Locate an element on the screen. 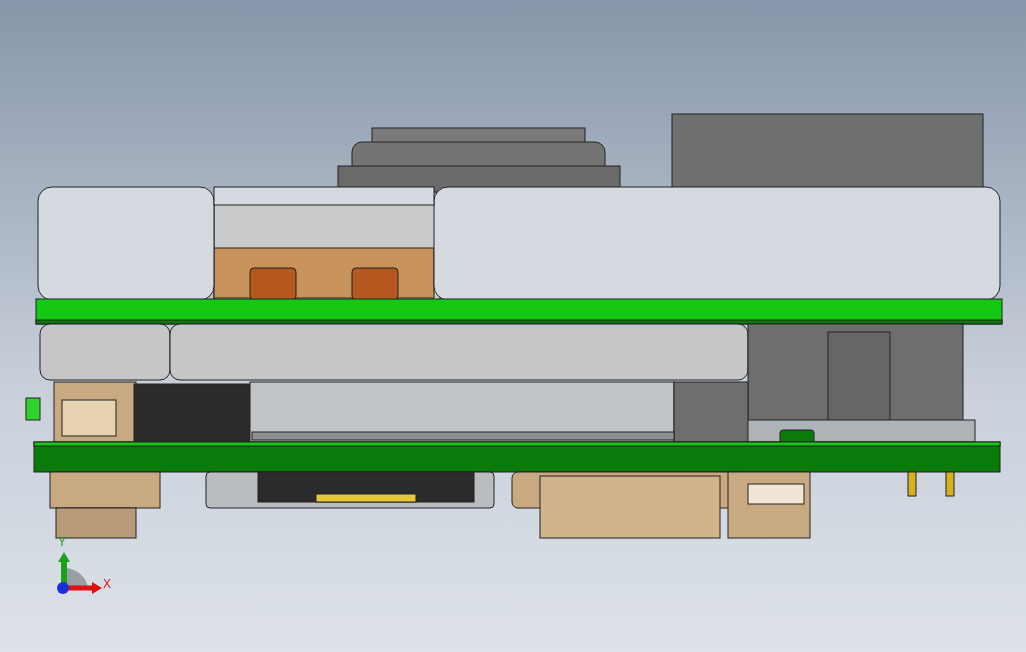 The width and height of the screenshot is (1026, 652). x-axis-label: X is located at coordinates (107, 584).